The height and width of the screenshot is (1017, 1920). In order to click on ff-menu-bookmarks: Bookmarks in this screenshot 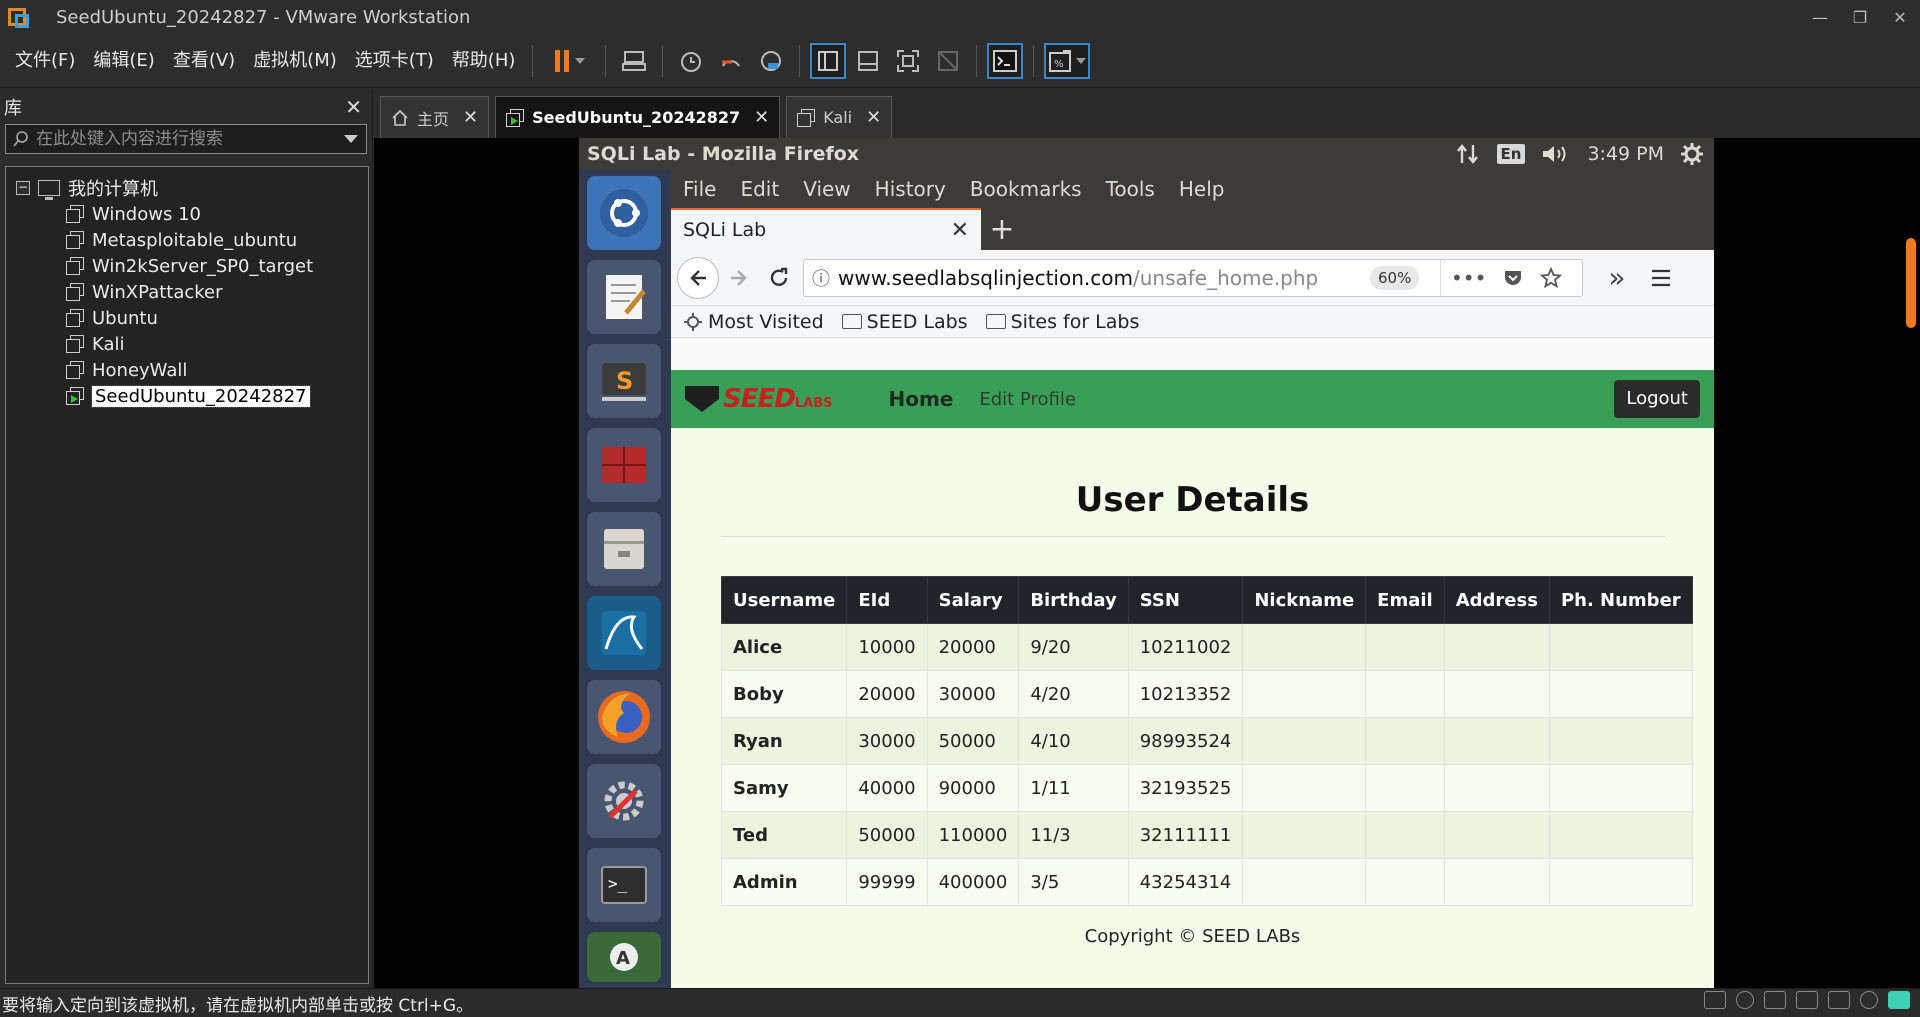, I will do `click(1026, 189)`.